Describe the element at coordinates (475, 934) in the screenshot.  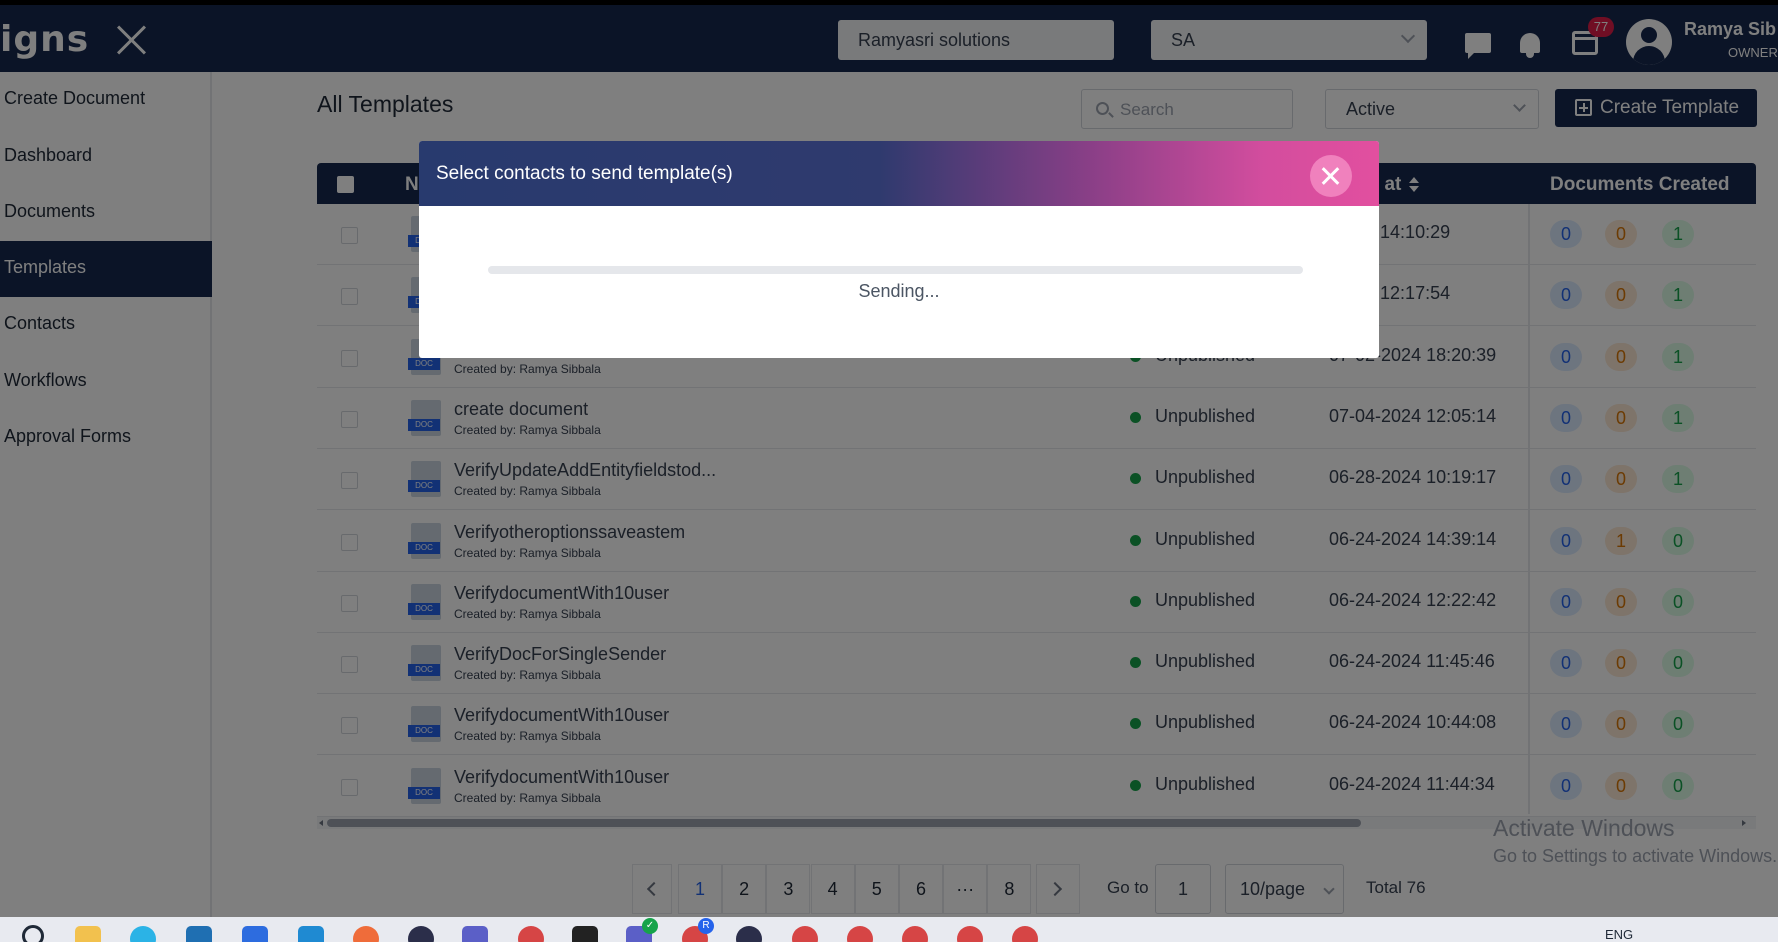
I see `teams-icon` at that location.